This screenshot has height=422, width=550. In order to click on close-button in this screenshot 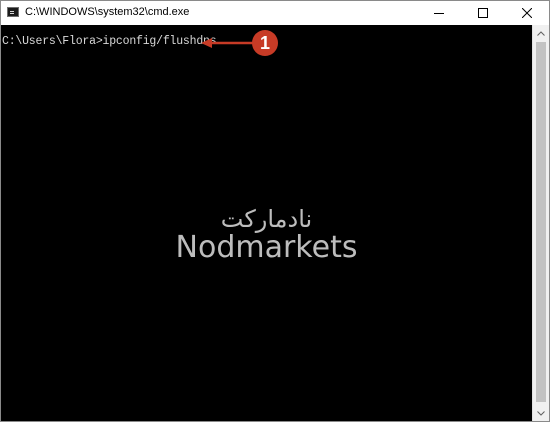, I will do `click(527, 13)`.